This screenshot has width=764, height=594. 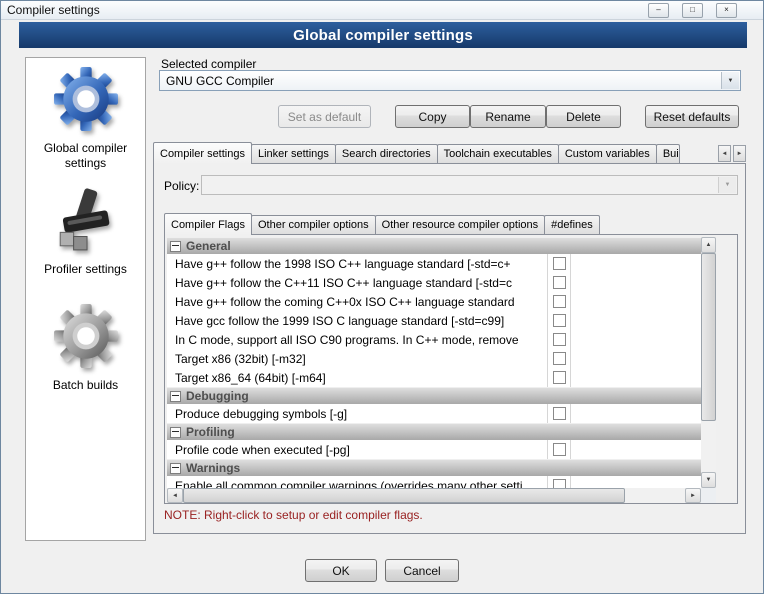 What do you see at coordinates (53, 10) in the screenshot?
I see `window-title: Compiler settings` at bounding box center [53, 10].